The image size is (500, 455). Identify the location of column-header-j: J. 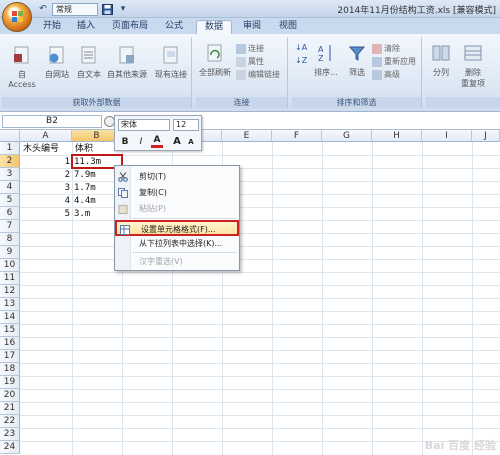
(486, 136).